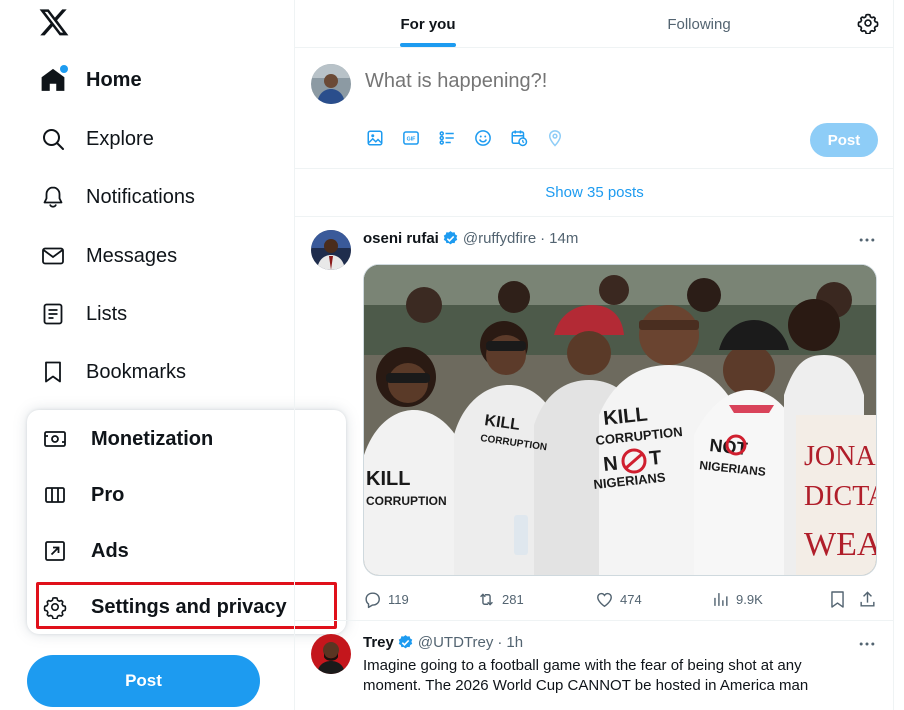 The height and width of the screenshot is (710, 904). What do you see at coordinates (428, 45) in the screenshot?
I see `active-tab-indicator` at bounding box center [428, 45].